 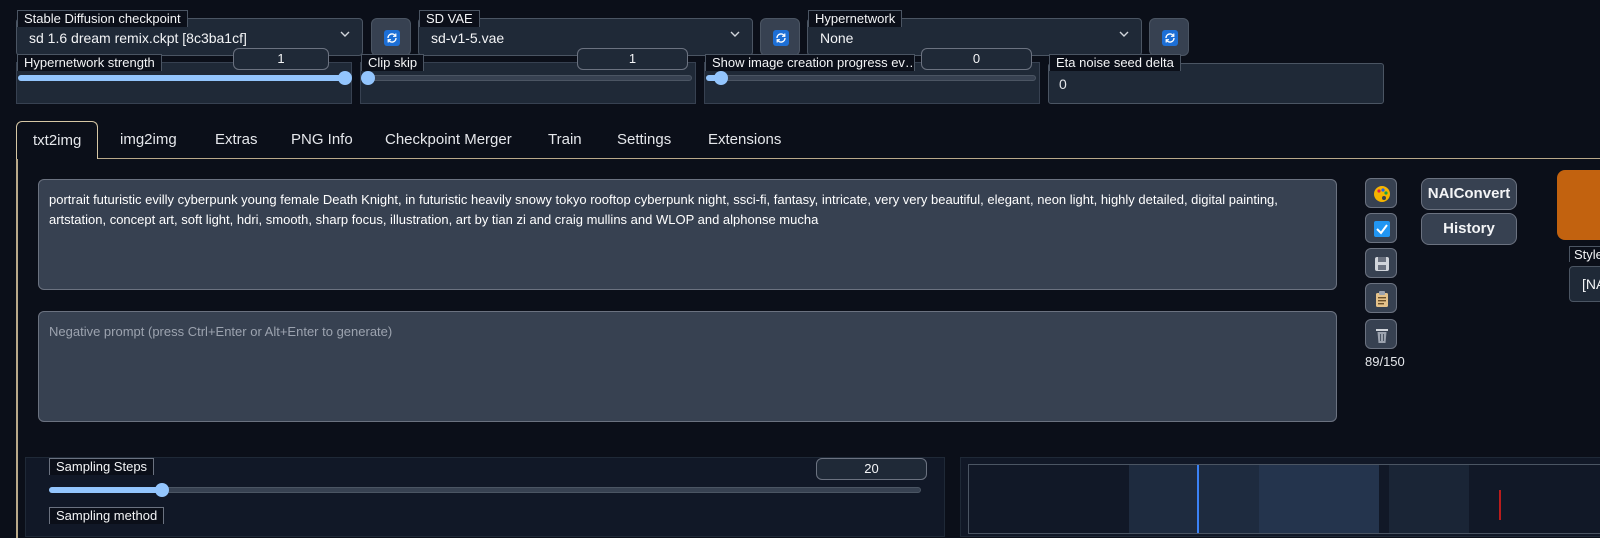 What do you see at coordinates (1469, 229) in the screenshot?
I see `history-button: History` at bounding box center [1469, 229].